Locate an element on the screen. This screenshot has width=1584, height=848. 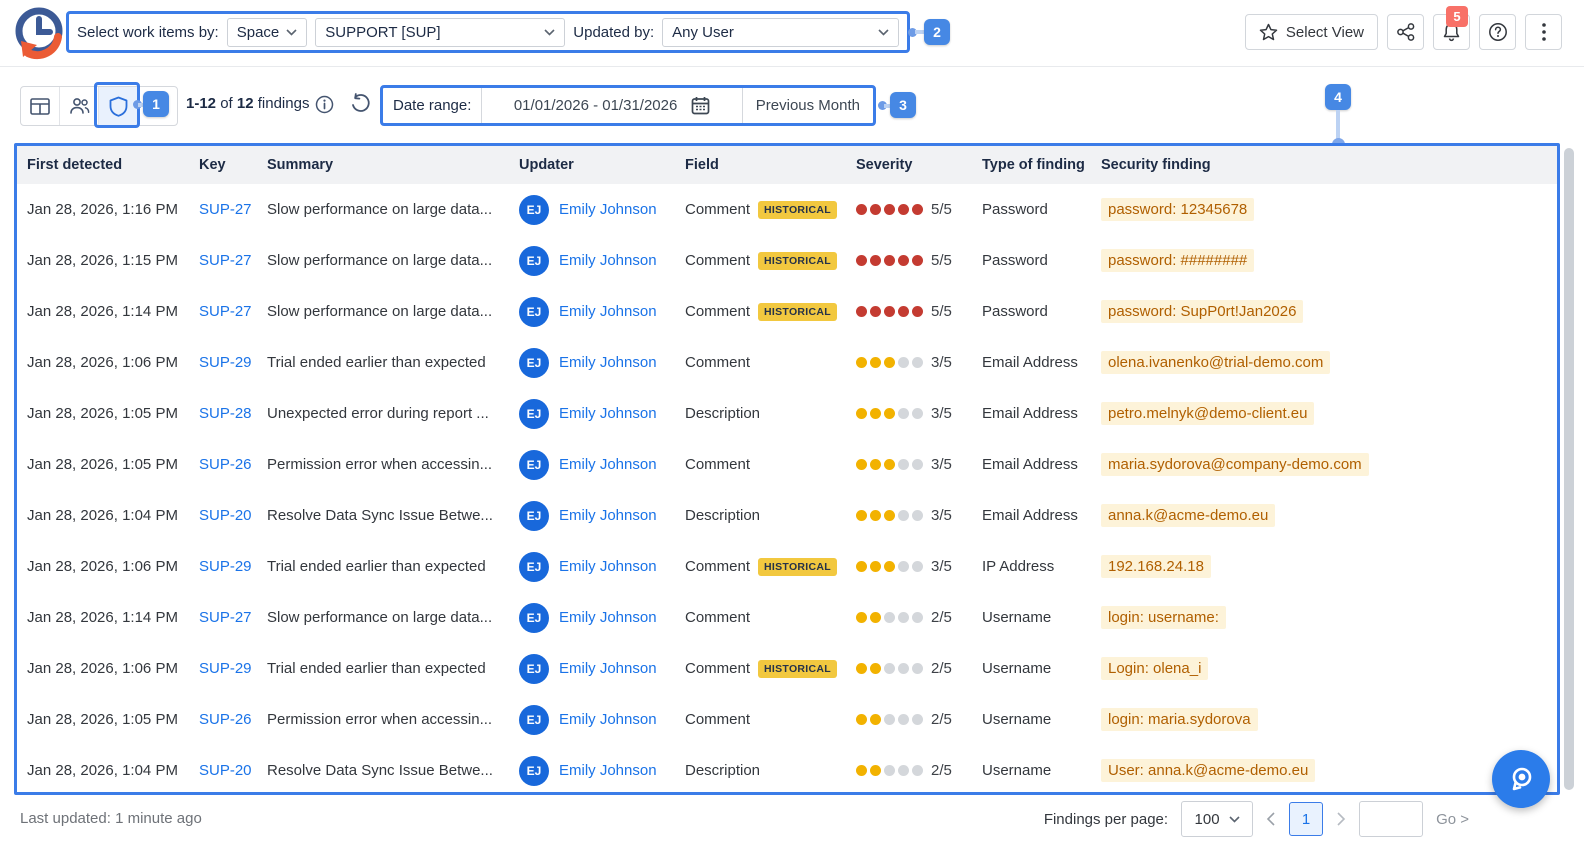
cell-first-detected: Jan 28, 2026, 1:06 PM is located at coordinates (102, 362).